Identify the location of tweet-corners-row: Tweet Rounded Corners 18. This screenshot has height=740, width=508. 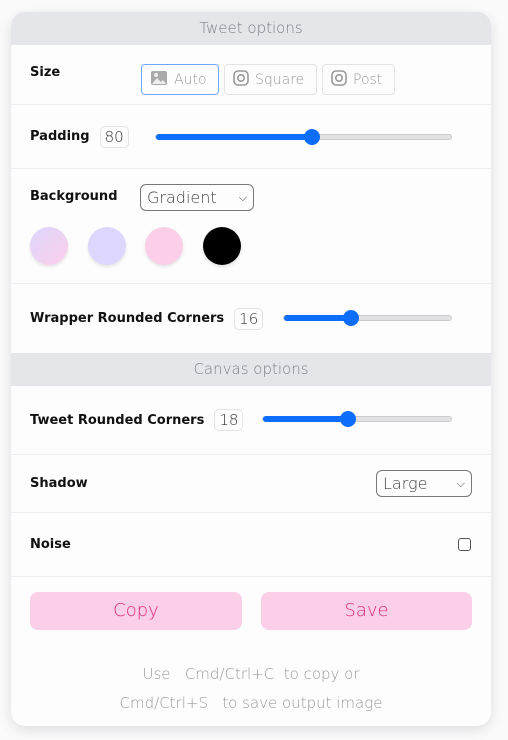
(251, 420).